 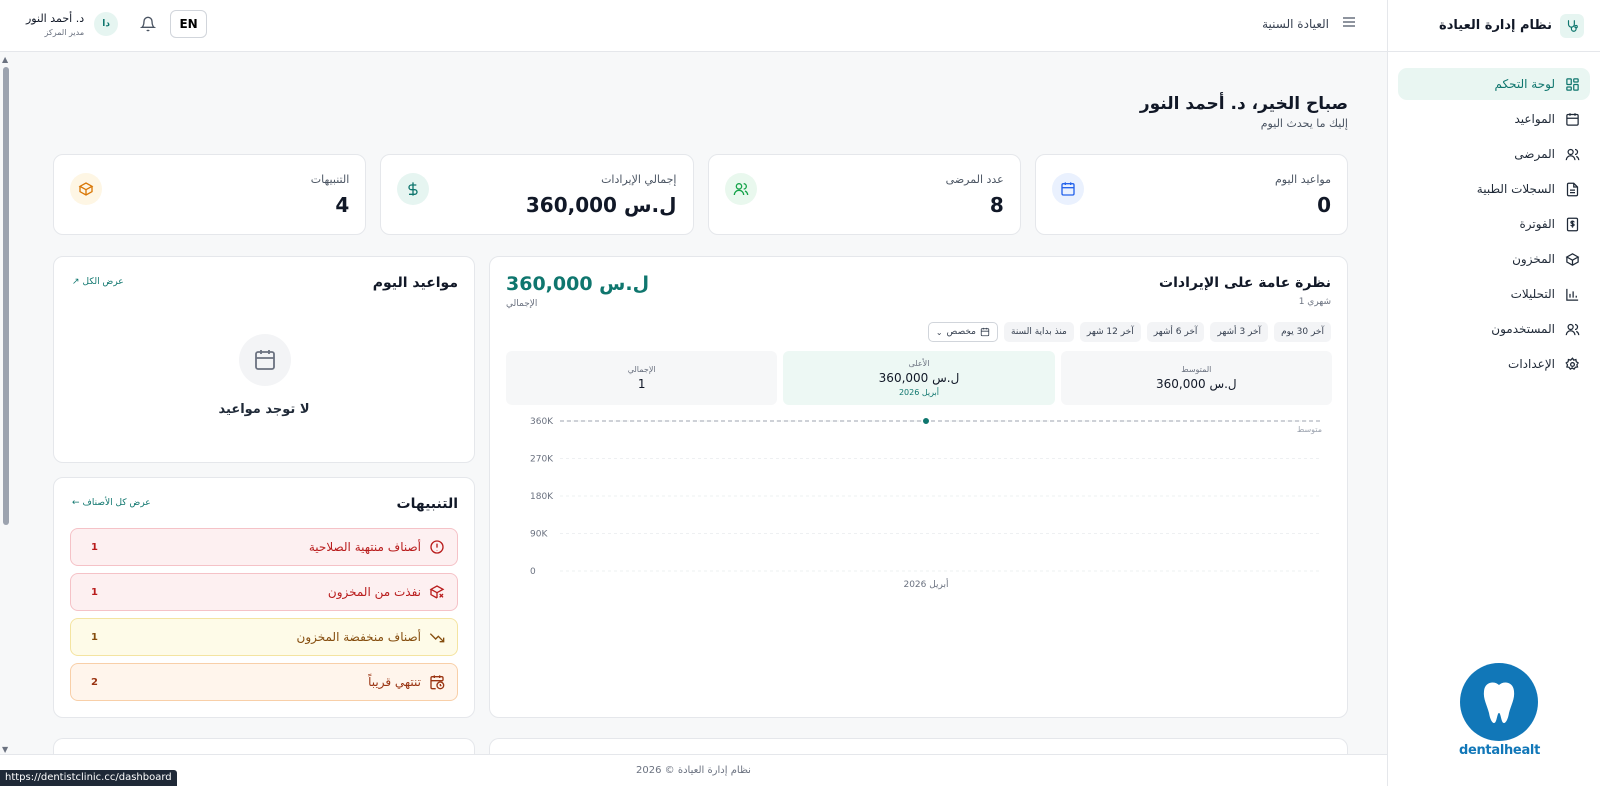 I want to click on alert-label: أصناف منتهية الصلاحية, so click(x=364, y=547).